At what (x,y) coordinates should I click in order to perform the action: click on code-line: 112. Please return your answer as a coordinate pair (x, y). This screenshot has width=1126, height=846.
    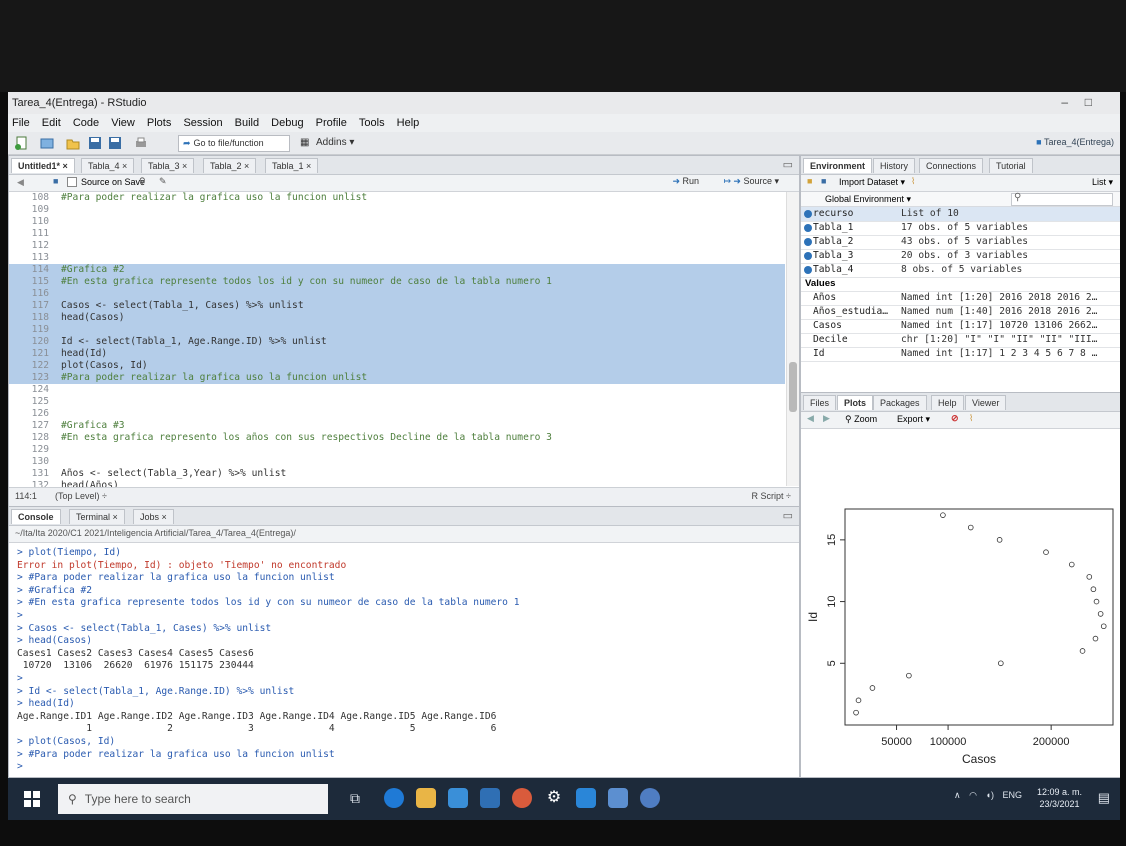
    Looking at the image, I should click on (397, 246).